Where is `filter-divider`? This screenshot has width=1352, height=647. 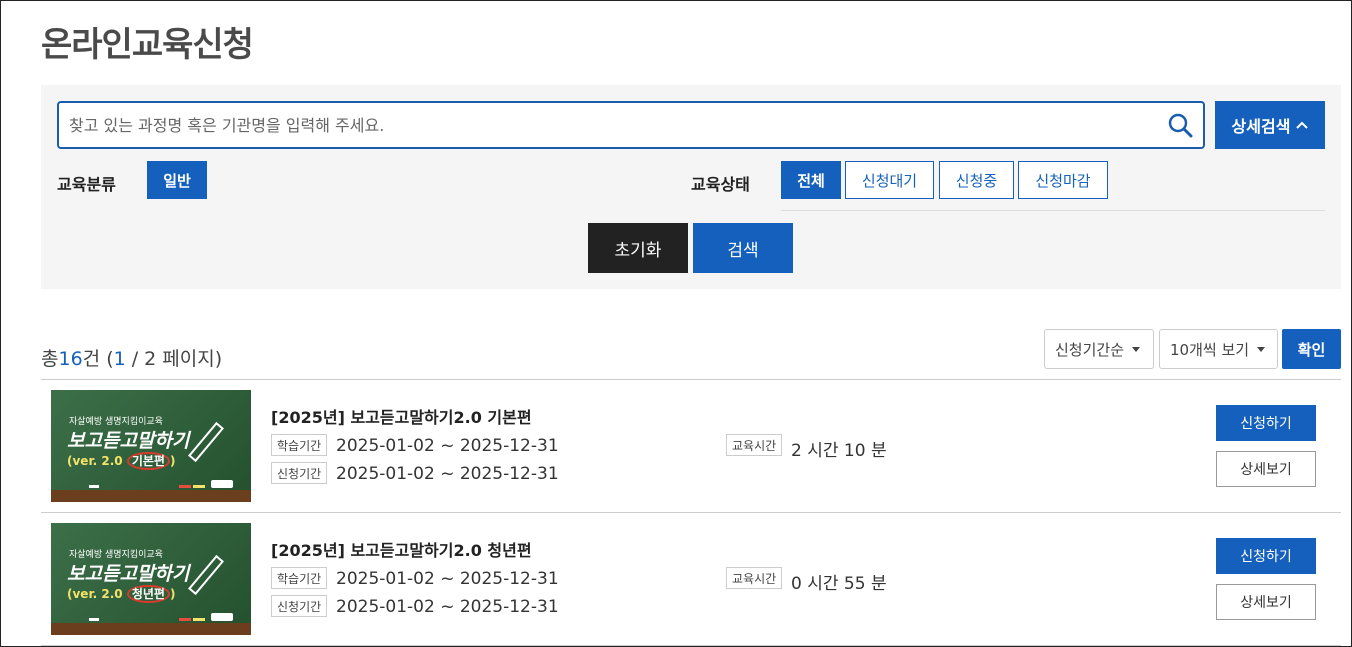
filter-divider is located at coordinates (1053, 210).